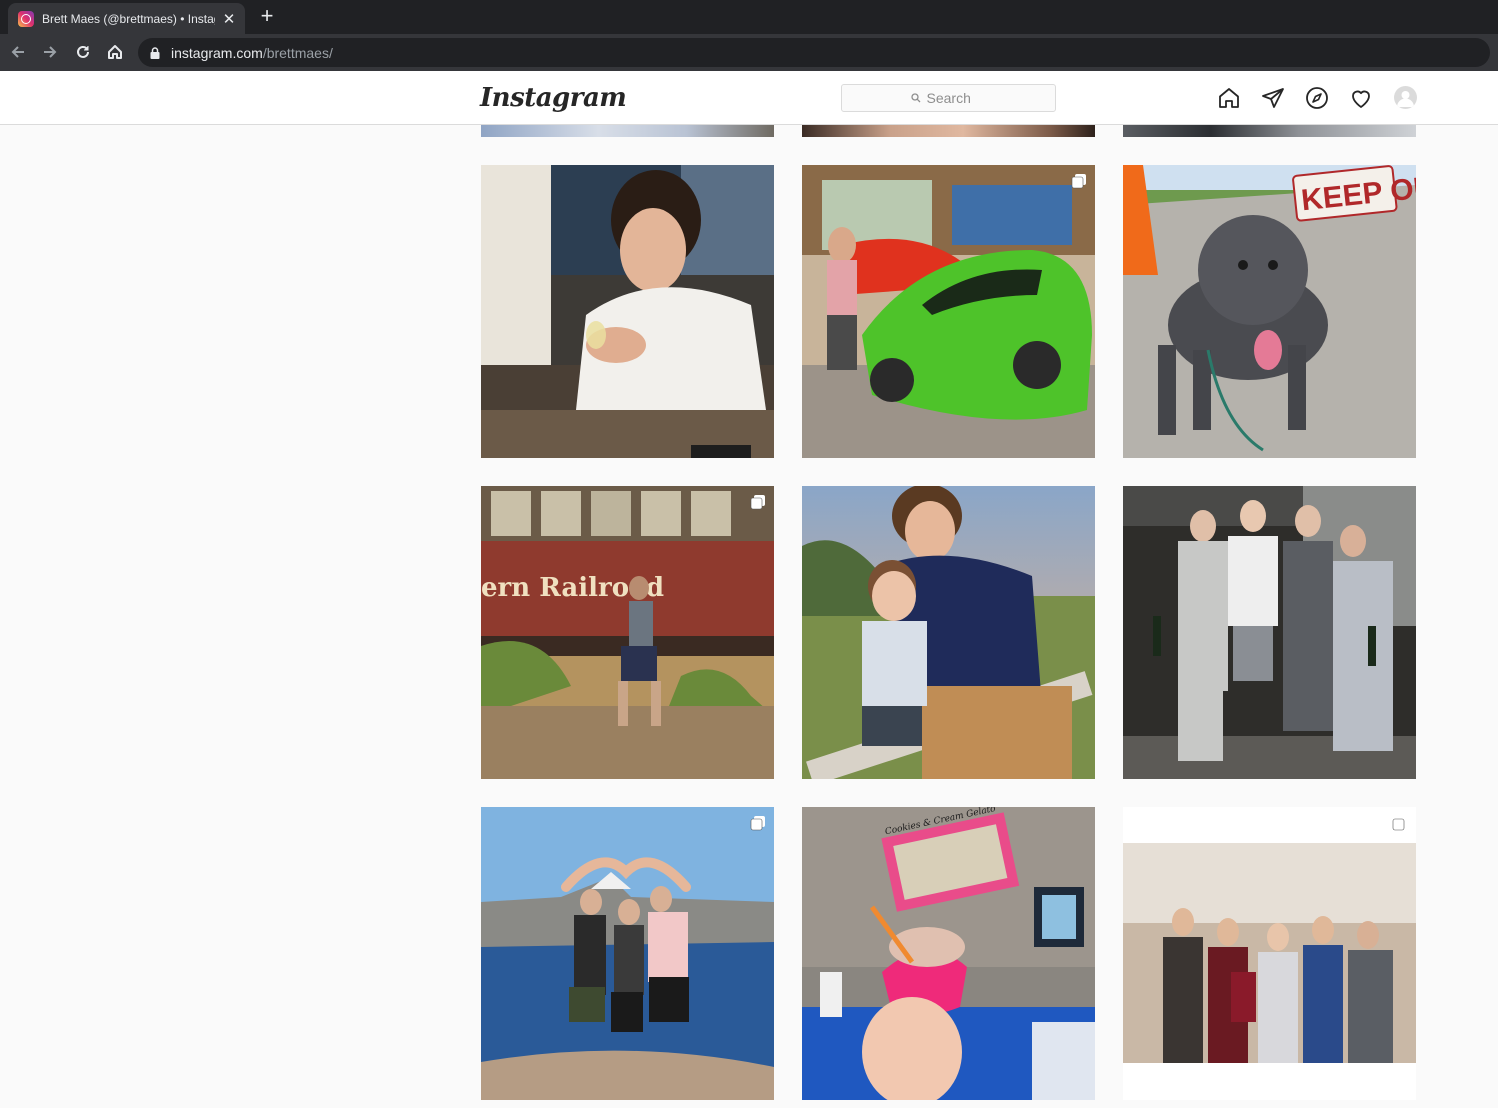 This screenshot has height=1108, width=1498. I want to click on post-sunset-kid, so click(948, 632).